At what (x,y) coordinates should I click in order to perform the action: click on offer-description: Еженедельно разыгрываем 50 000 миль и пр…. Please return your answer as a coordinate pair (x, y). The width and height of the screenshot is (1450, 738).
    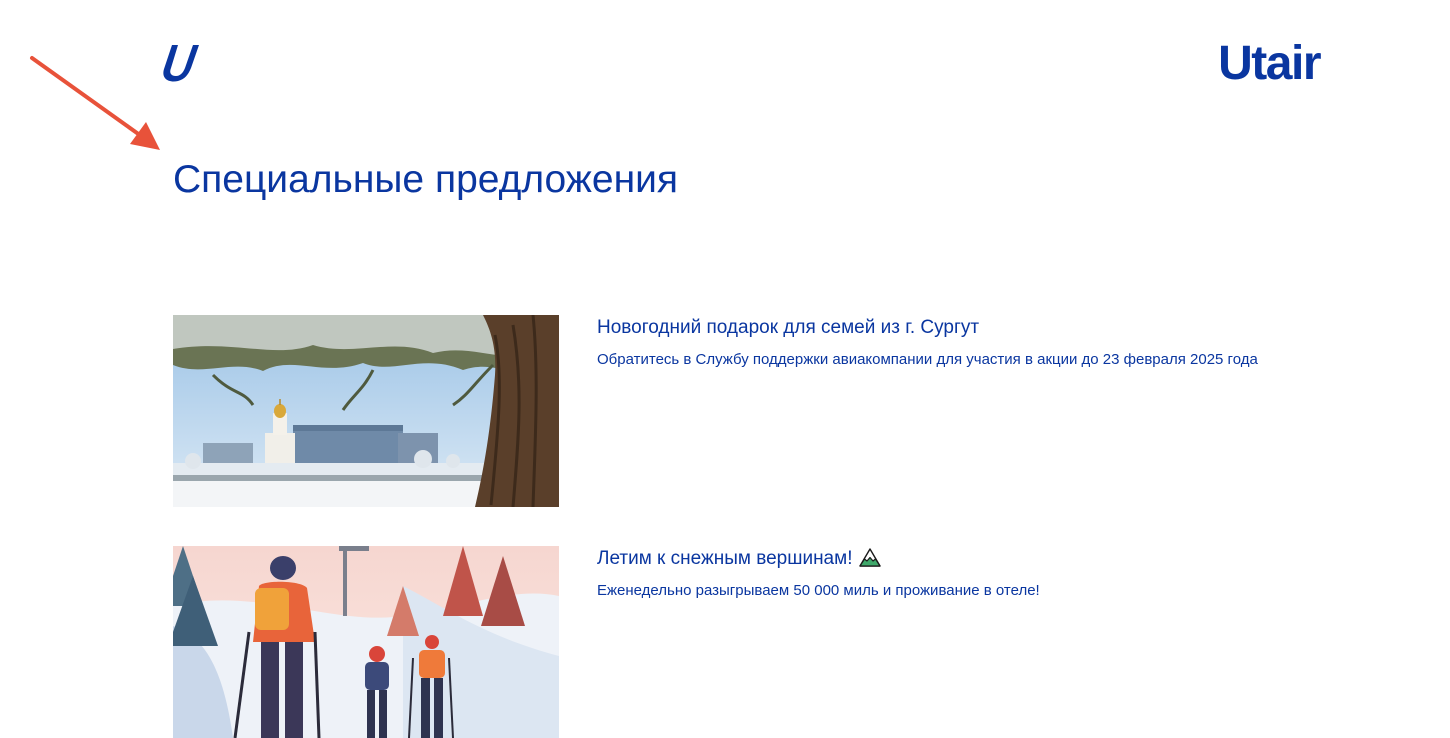
    Looking at the image, I should click on (818, 590).